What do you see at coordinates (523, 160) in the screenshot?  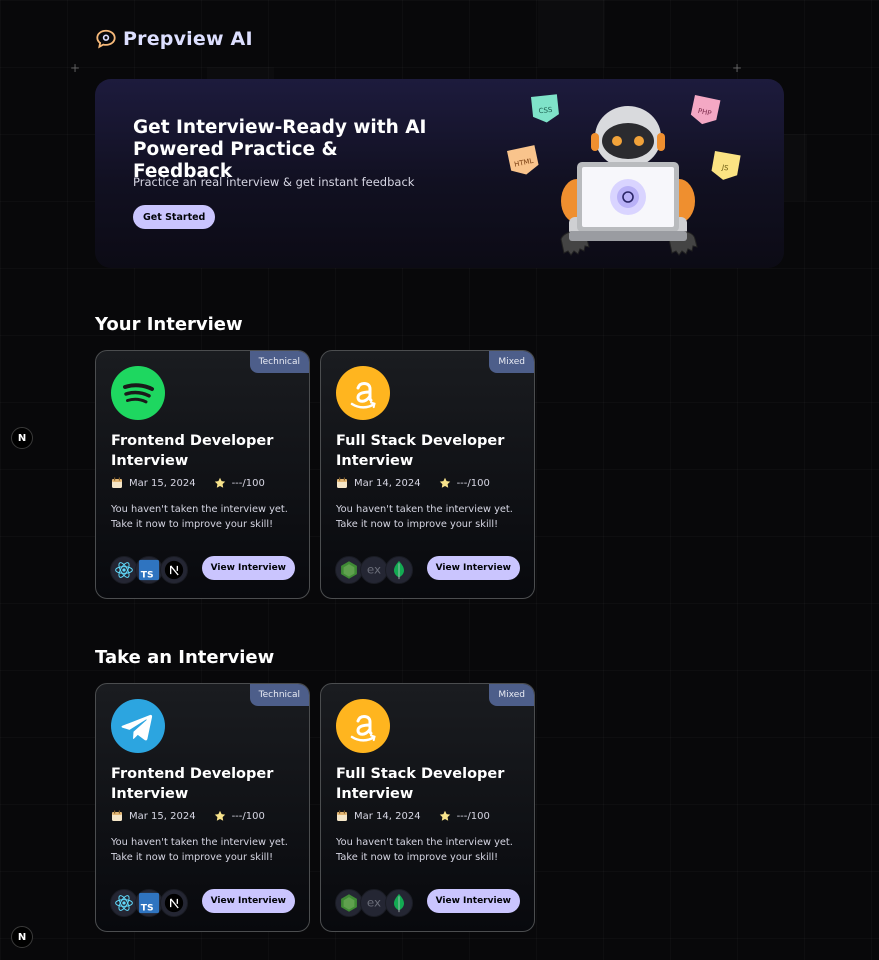 I see `html-sticker-icon: HTML` at bounding box center [523, 160].